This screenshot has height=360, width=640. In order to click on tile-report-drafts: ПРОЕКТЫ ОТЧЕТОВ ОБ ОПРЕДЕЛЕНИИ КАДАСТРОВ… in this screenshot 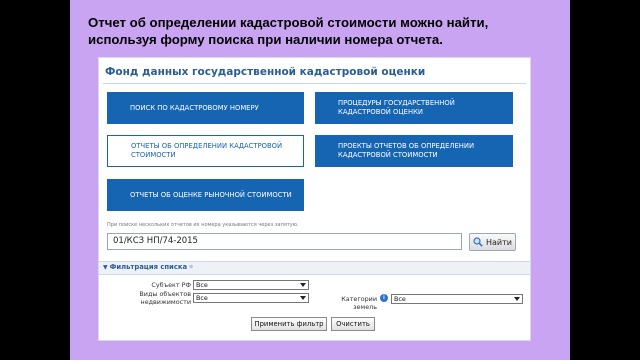, I will do `click(414, 151)`.